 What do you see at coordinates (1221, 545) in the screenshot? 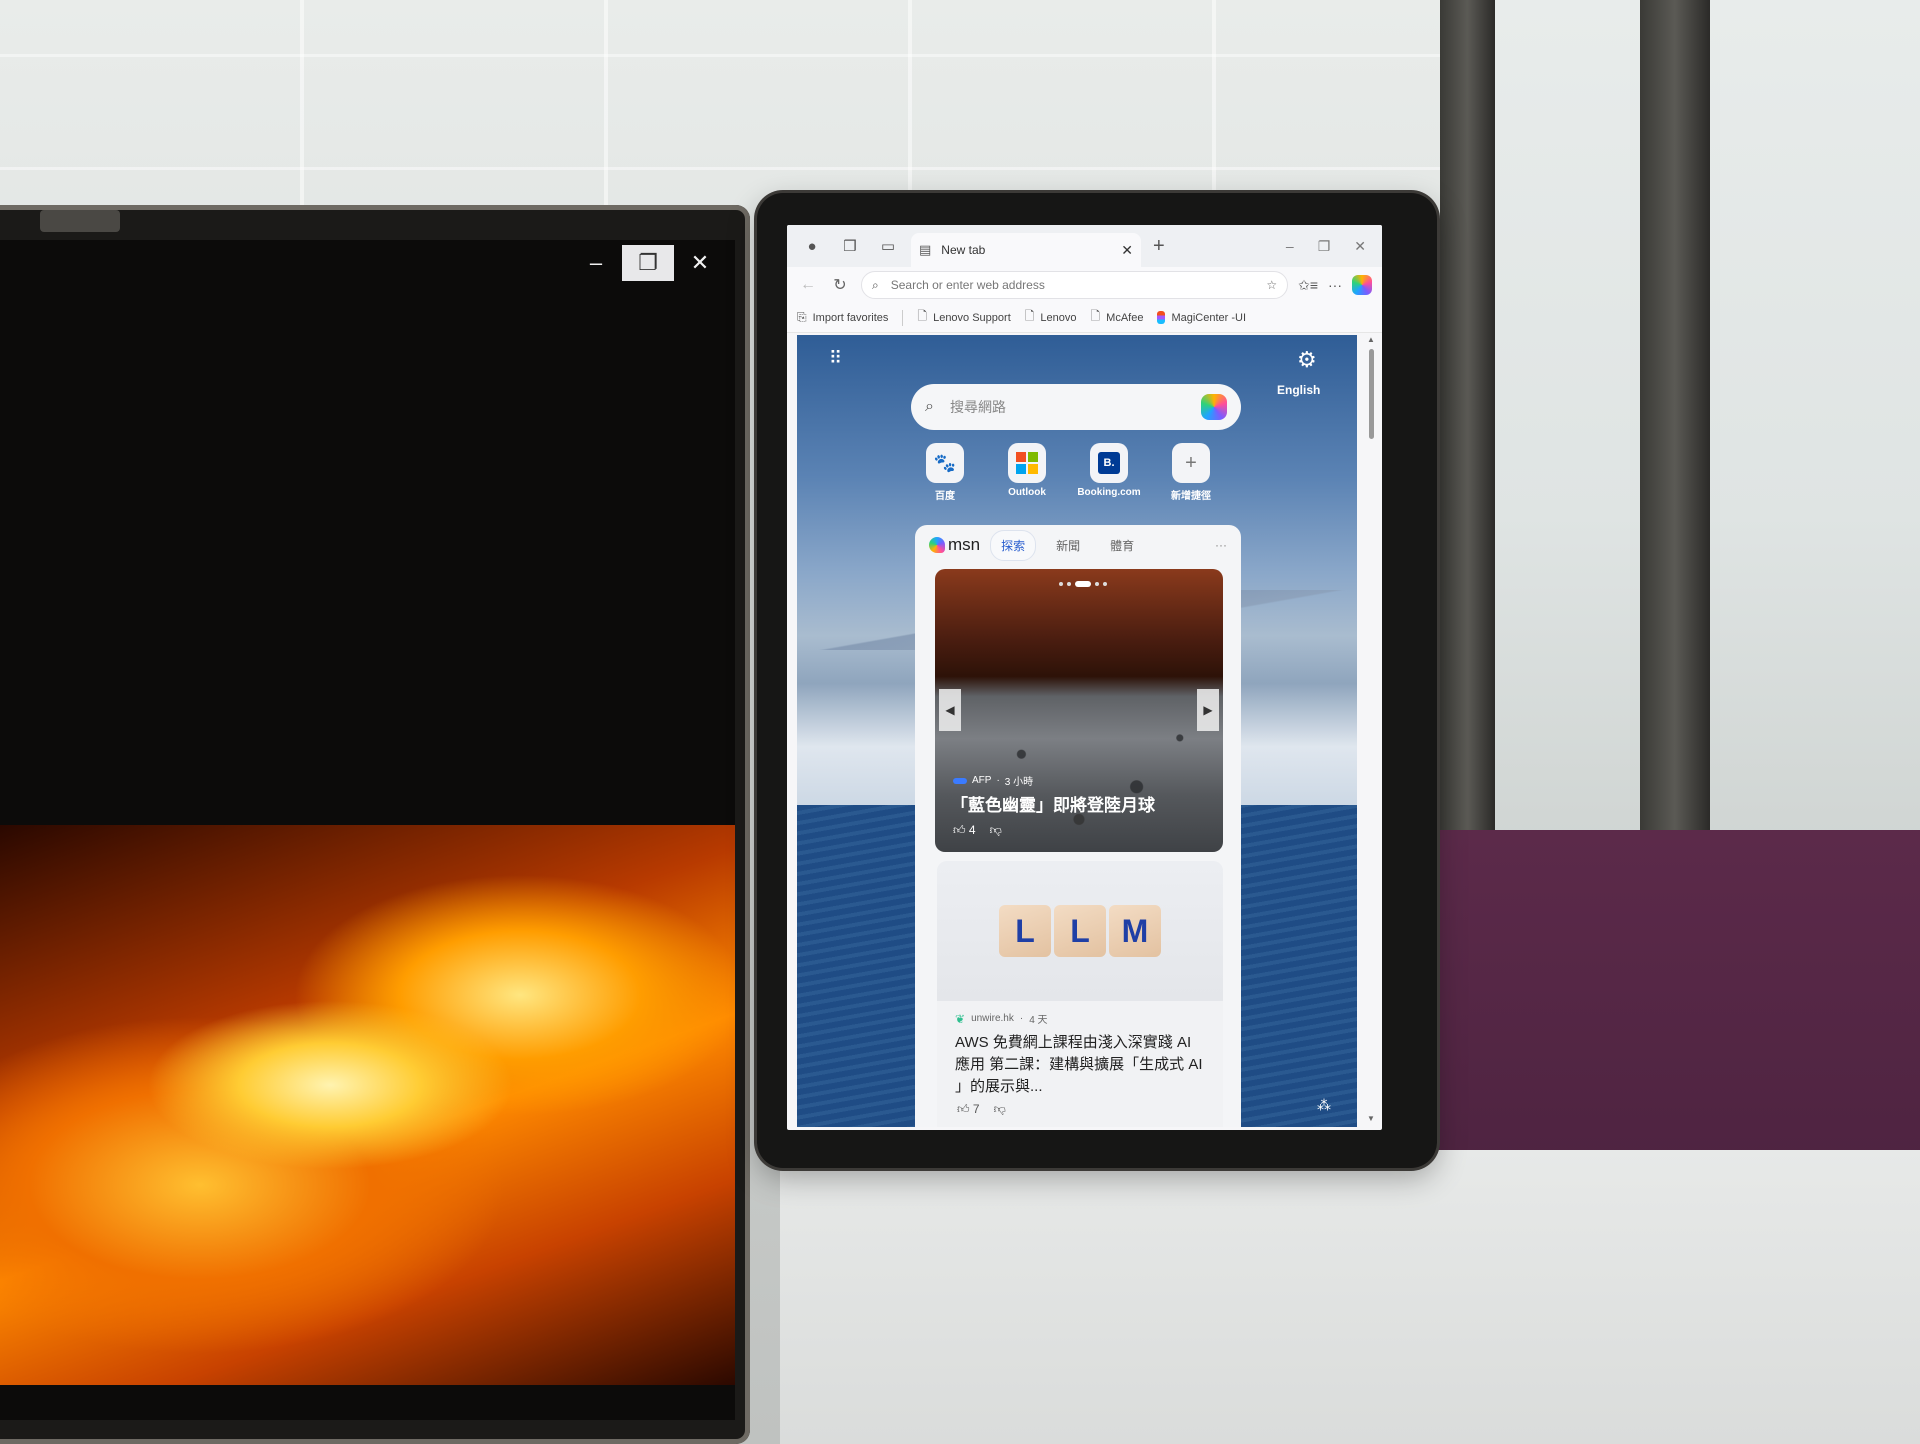
I see `more-icon: ···` at bounding box center [1221, 545].